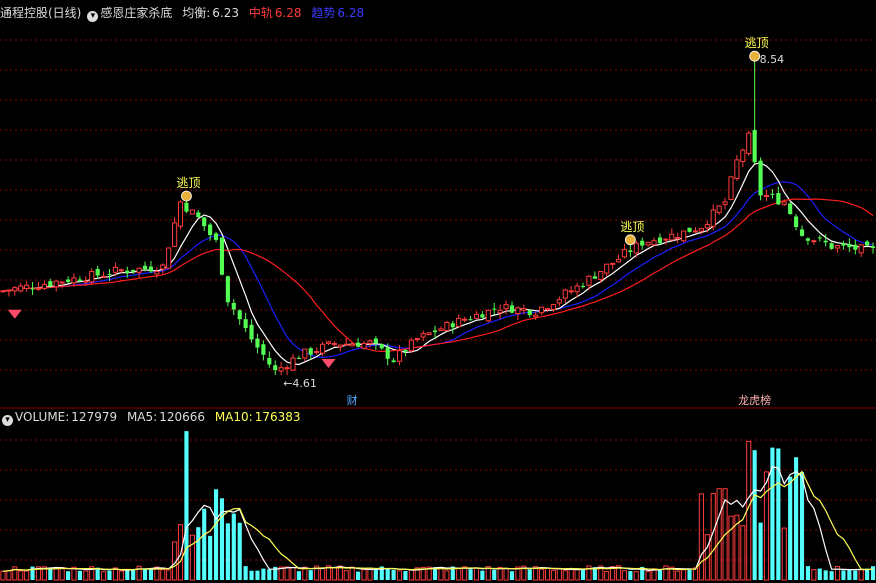 The image size is (876, 583). Describe the element at coordinates (151, 417) in the screenshot. I see `volume-legend: ▾ VOLUME: 127979 MA5: 120666 MA10: 176383` at that location.